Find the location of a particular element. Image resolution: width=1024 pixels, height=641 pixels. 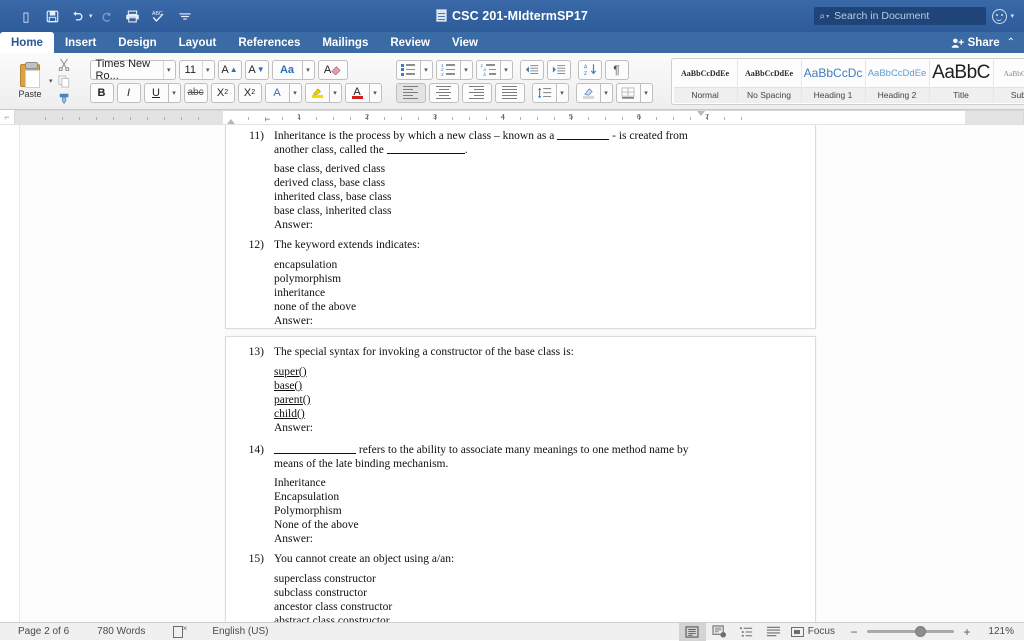

first-line-indent-marker is located at coordinates (231, 121).